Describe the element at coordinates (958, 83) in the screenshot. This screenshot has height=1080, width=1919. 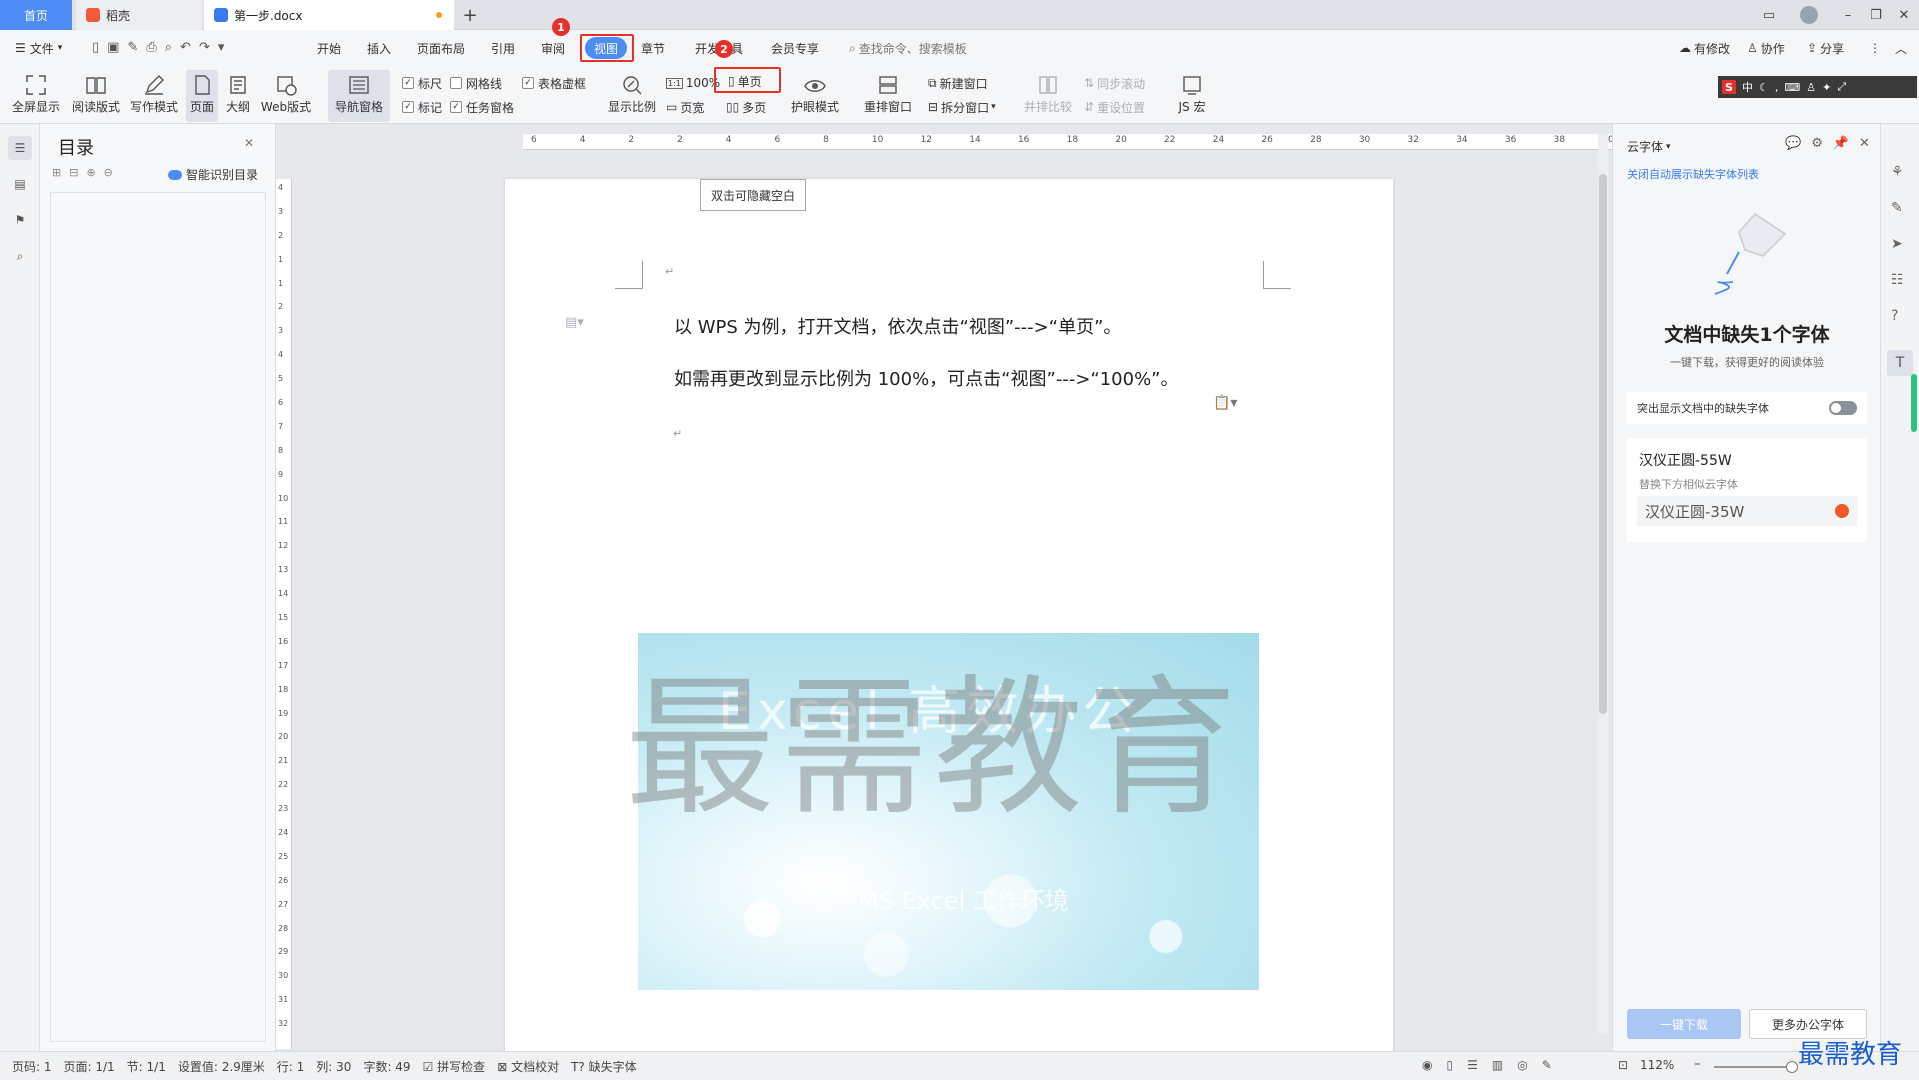
I see `new-window-button: ⧉ 新建窗口` at that location.